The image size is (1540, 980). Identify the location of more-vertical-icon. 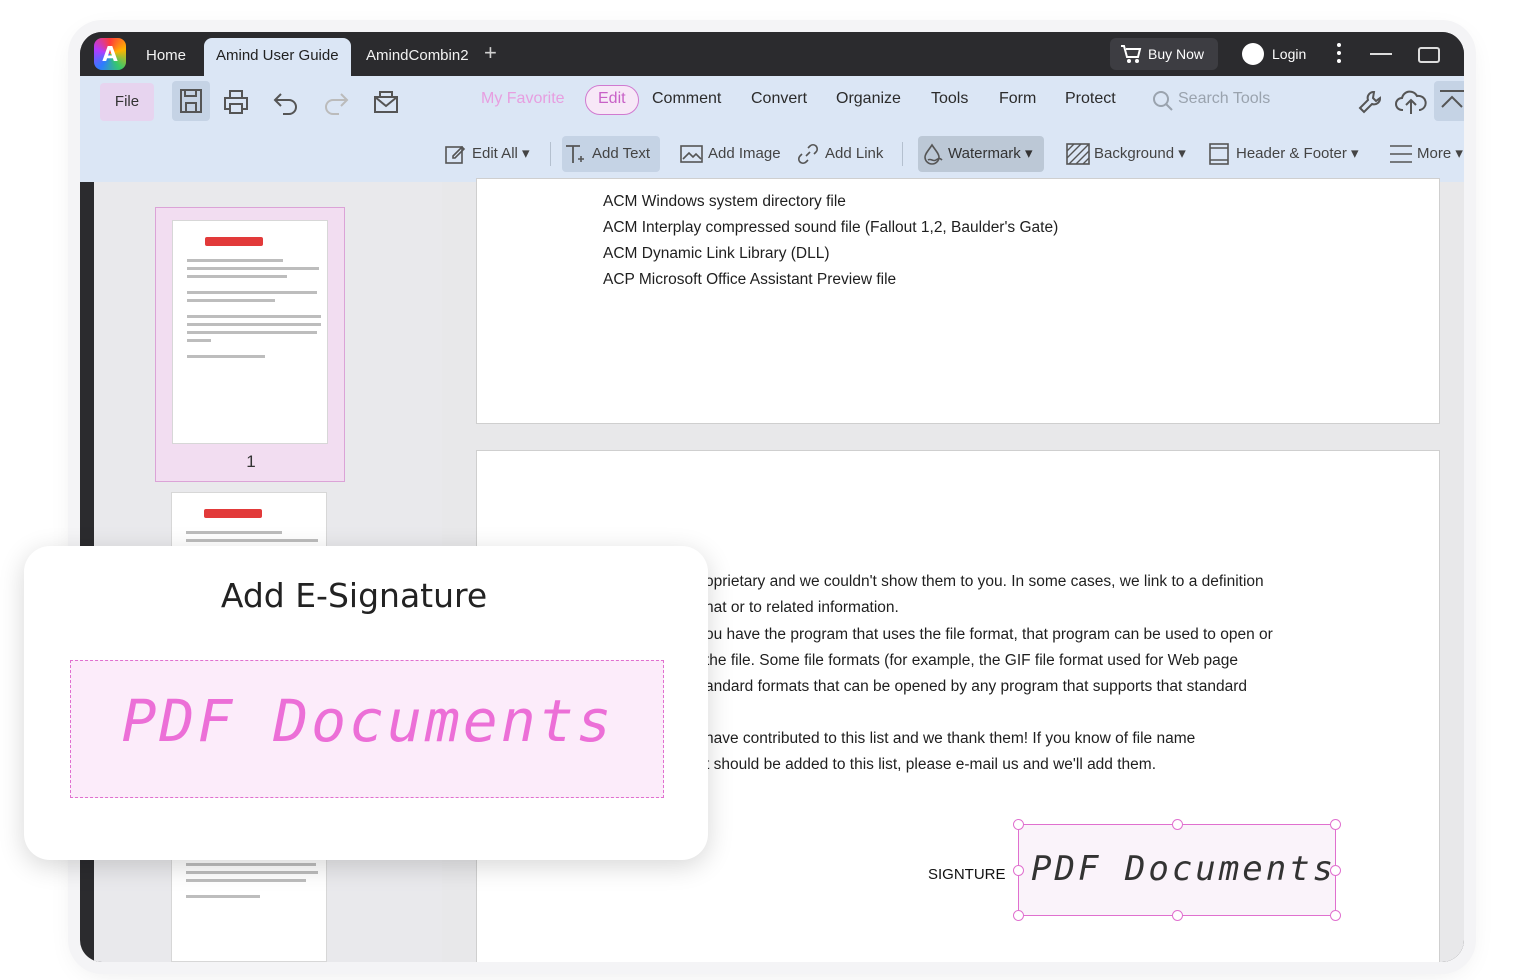
(1339, 54).